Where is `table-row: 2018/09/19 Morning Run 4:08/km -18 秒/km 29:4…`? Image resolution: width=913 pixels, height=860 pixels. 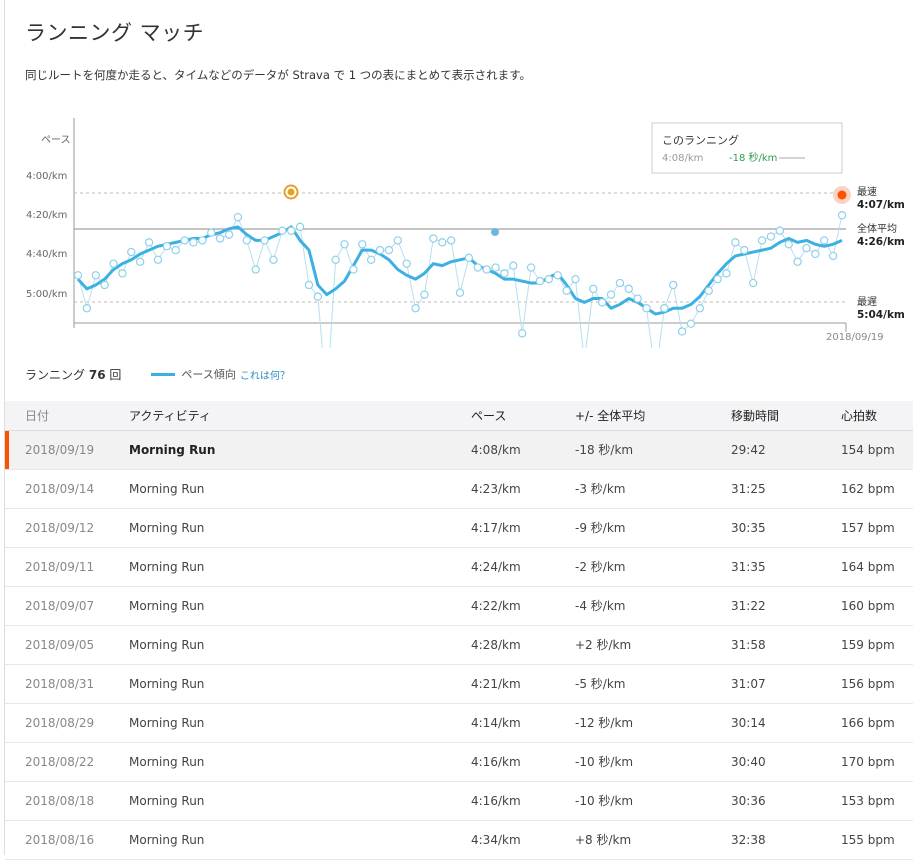
table-row: 2018/09/19 Morning Run 4:08/km -18 秒/km 29:4… is located at coordinates (459, 450).